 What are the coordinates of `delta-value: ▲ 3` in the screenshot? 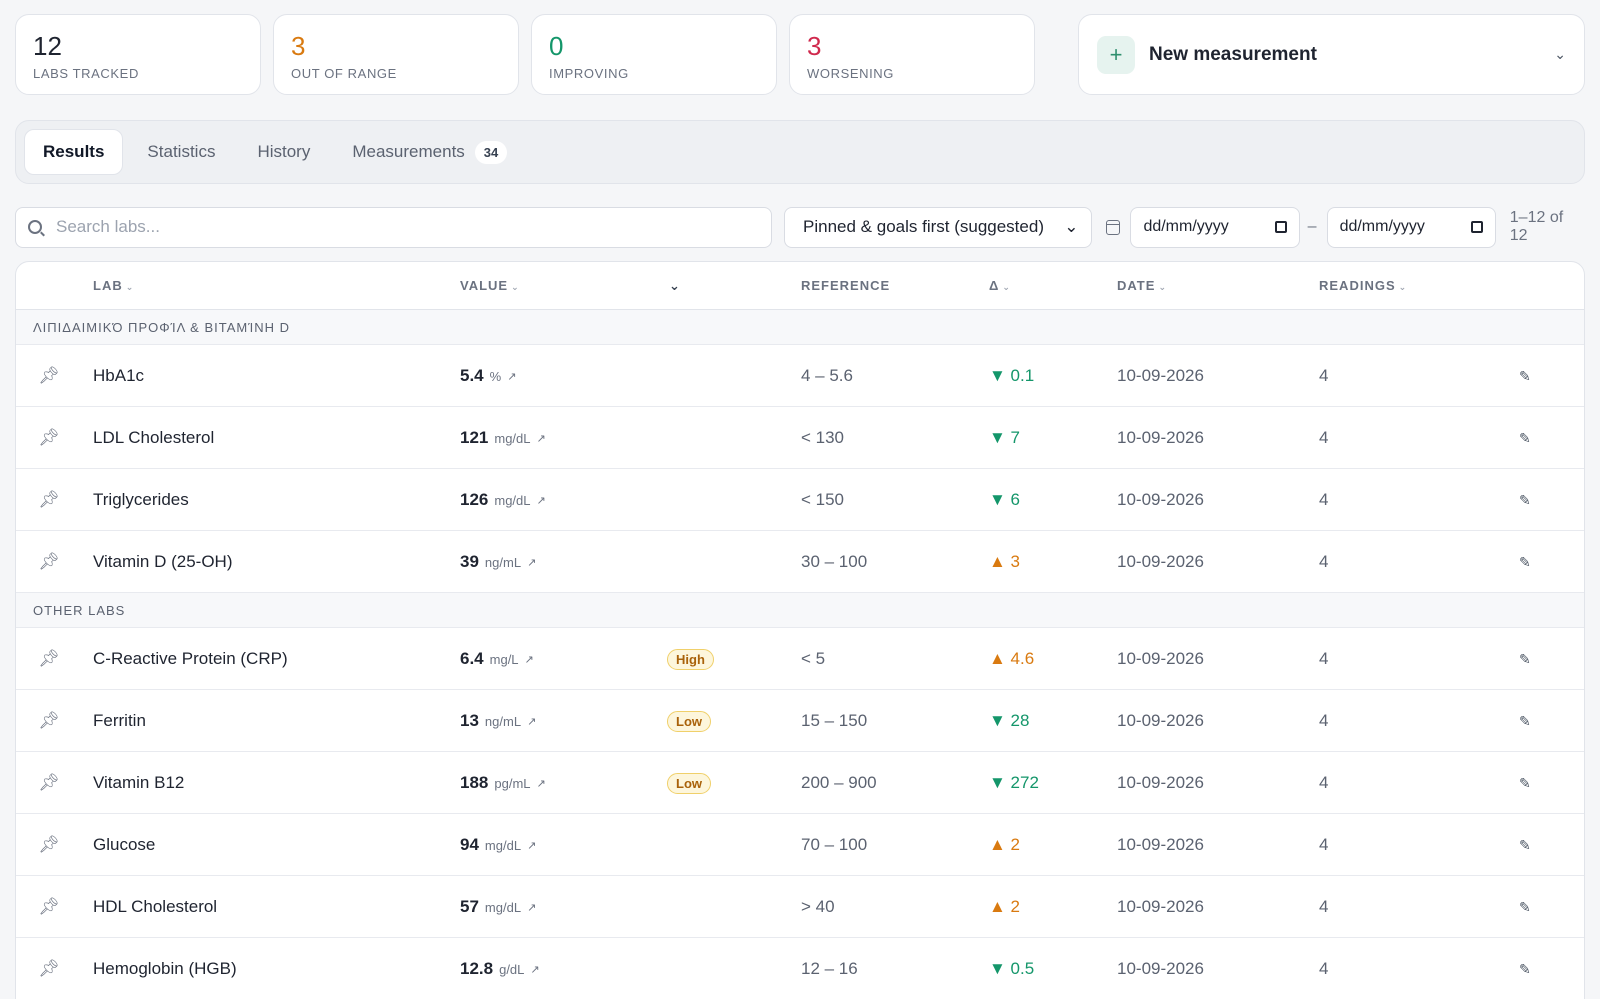 It's located at (1005, 561).